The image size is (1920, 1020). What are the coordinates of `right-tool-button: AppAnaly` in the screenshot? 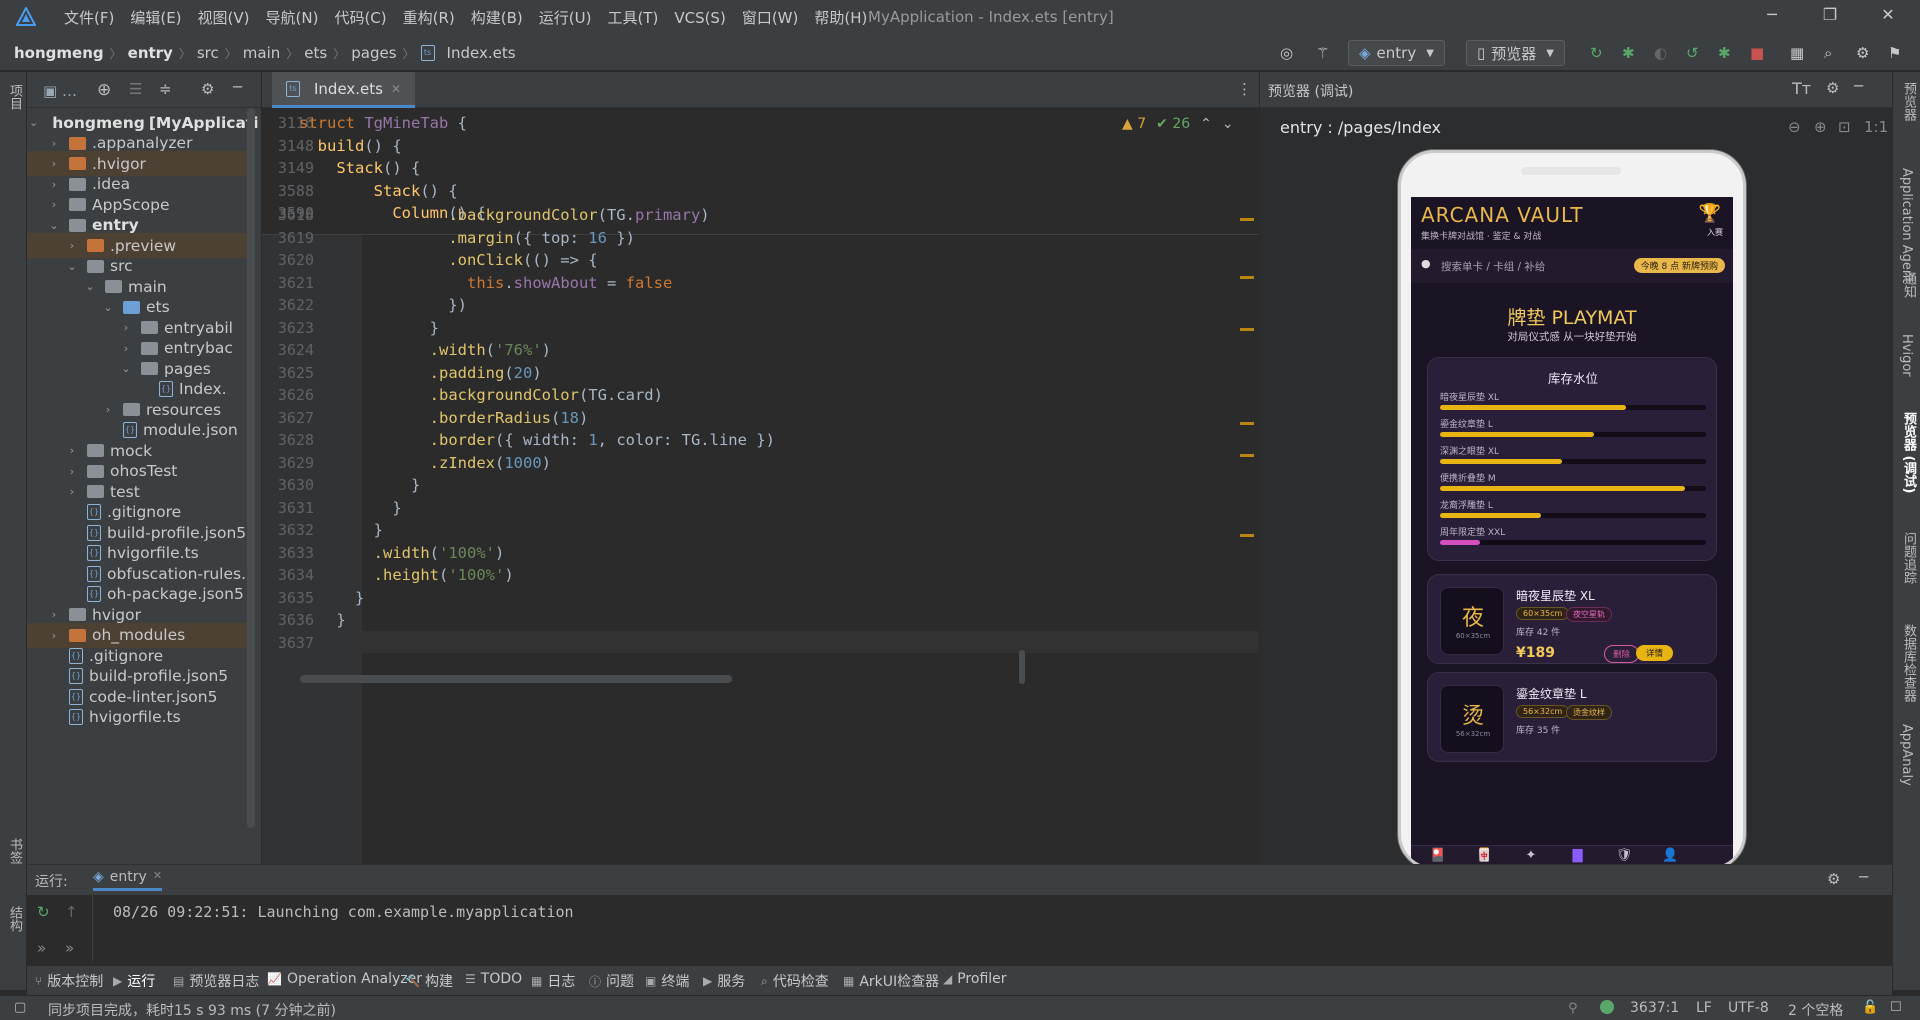 It's located at (1906, 755).